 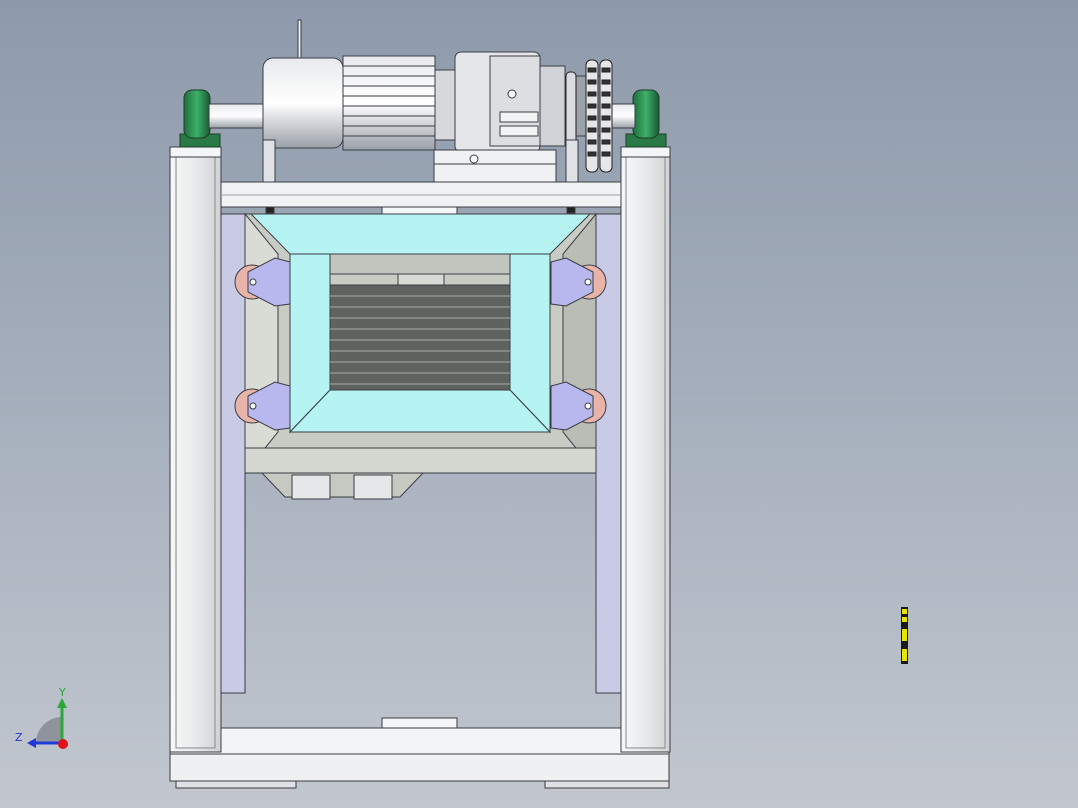 I want to click on base-frame, so click(x=419, y=753).